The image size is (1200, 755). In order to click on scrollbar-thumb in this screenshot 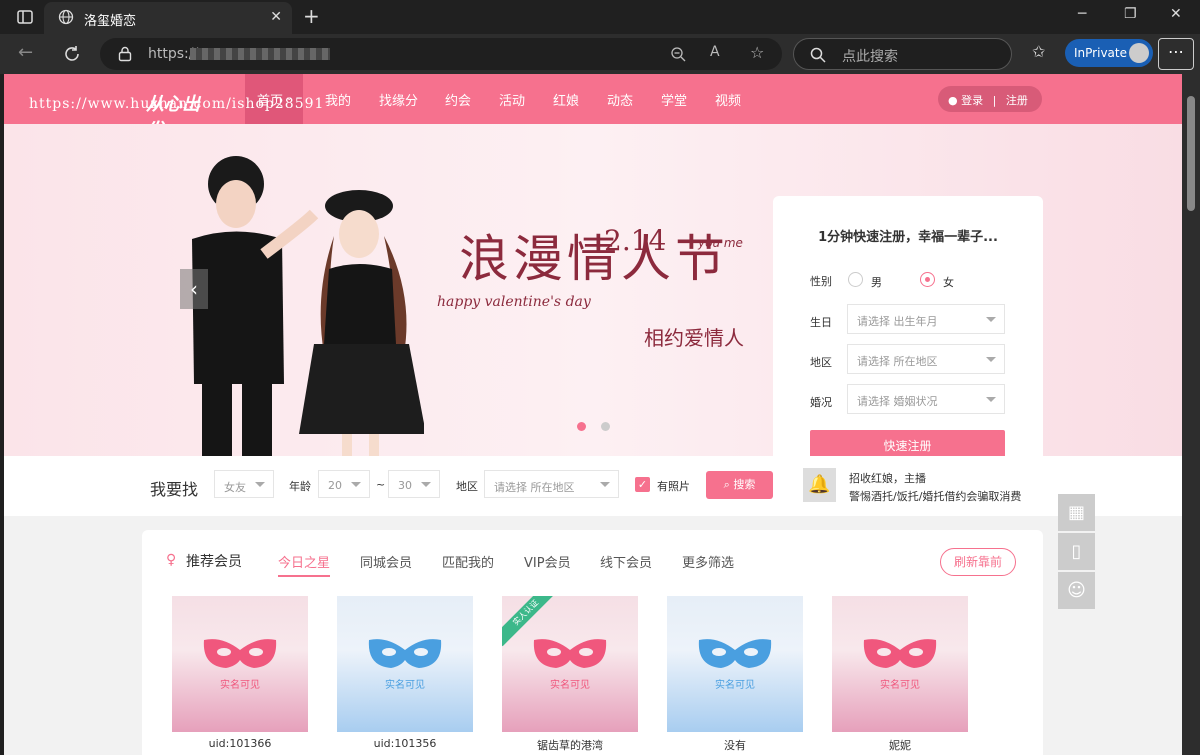, I will do `click(1191, 153)`.